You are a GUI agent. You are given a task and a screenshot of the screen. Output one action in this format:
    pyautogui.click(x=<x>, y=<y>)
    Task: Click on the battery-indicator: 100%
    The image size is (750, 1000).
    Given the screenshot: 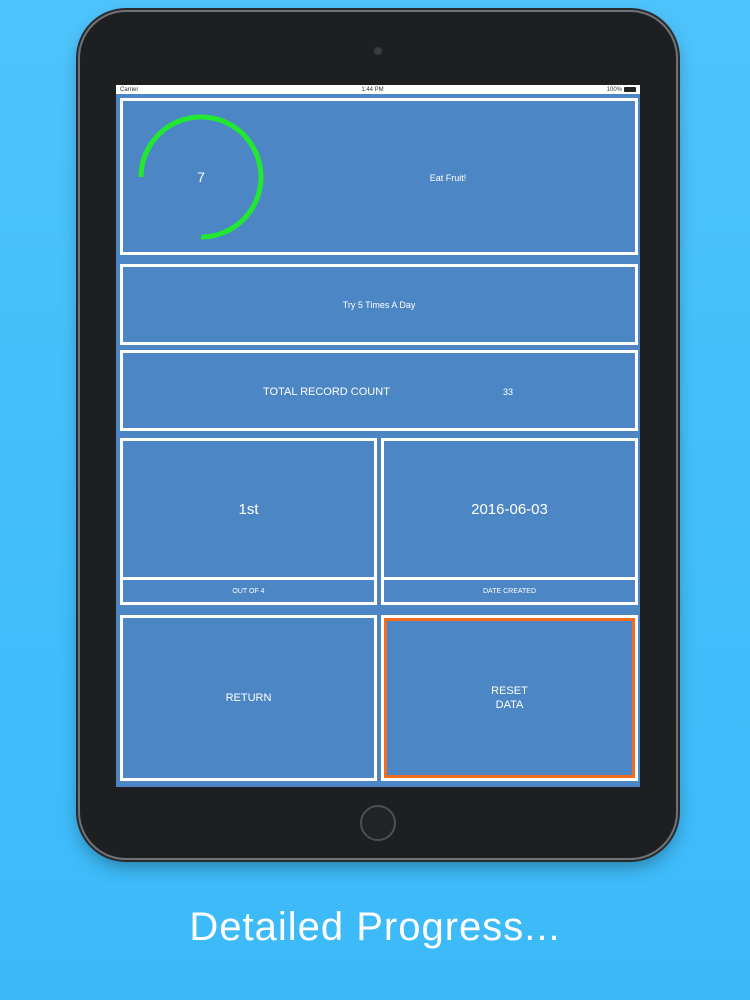 What is the action you would take?
    pyautogui.click(x=621, y=90)
    